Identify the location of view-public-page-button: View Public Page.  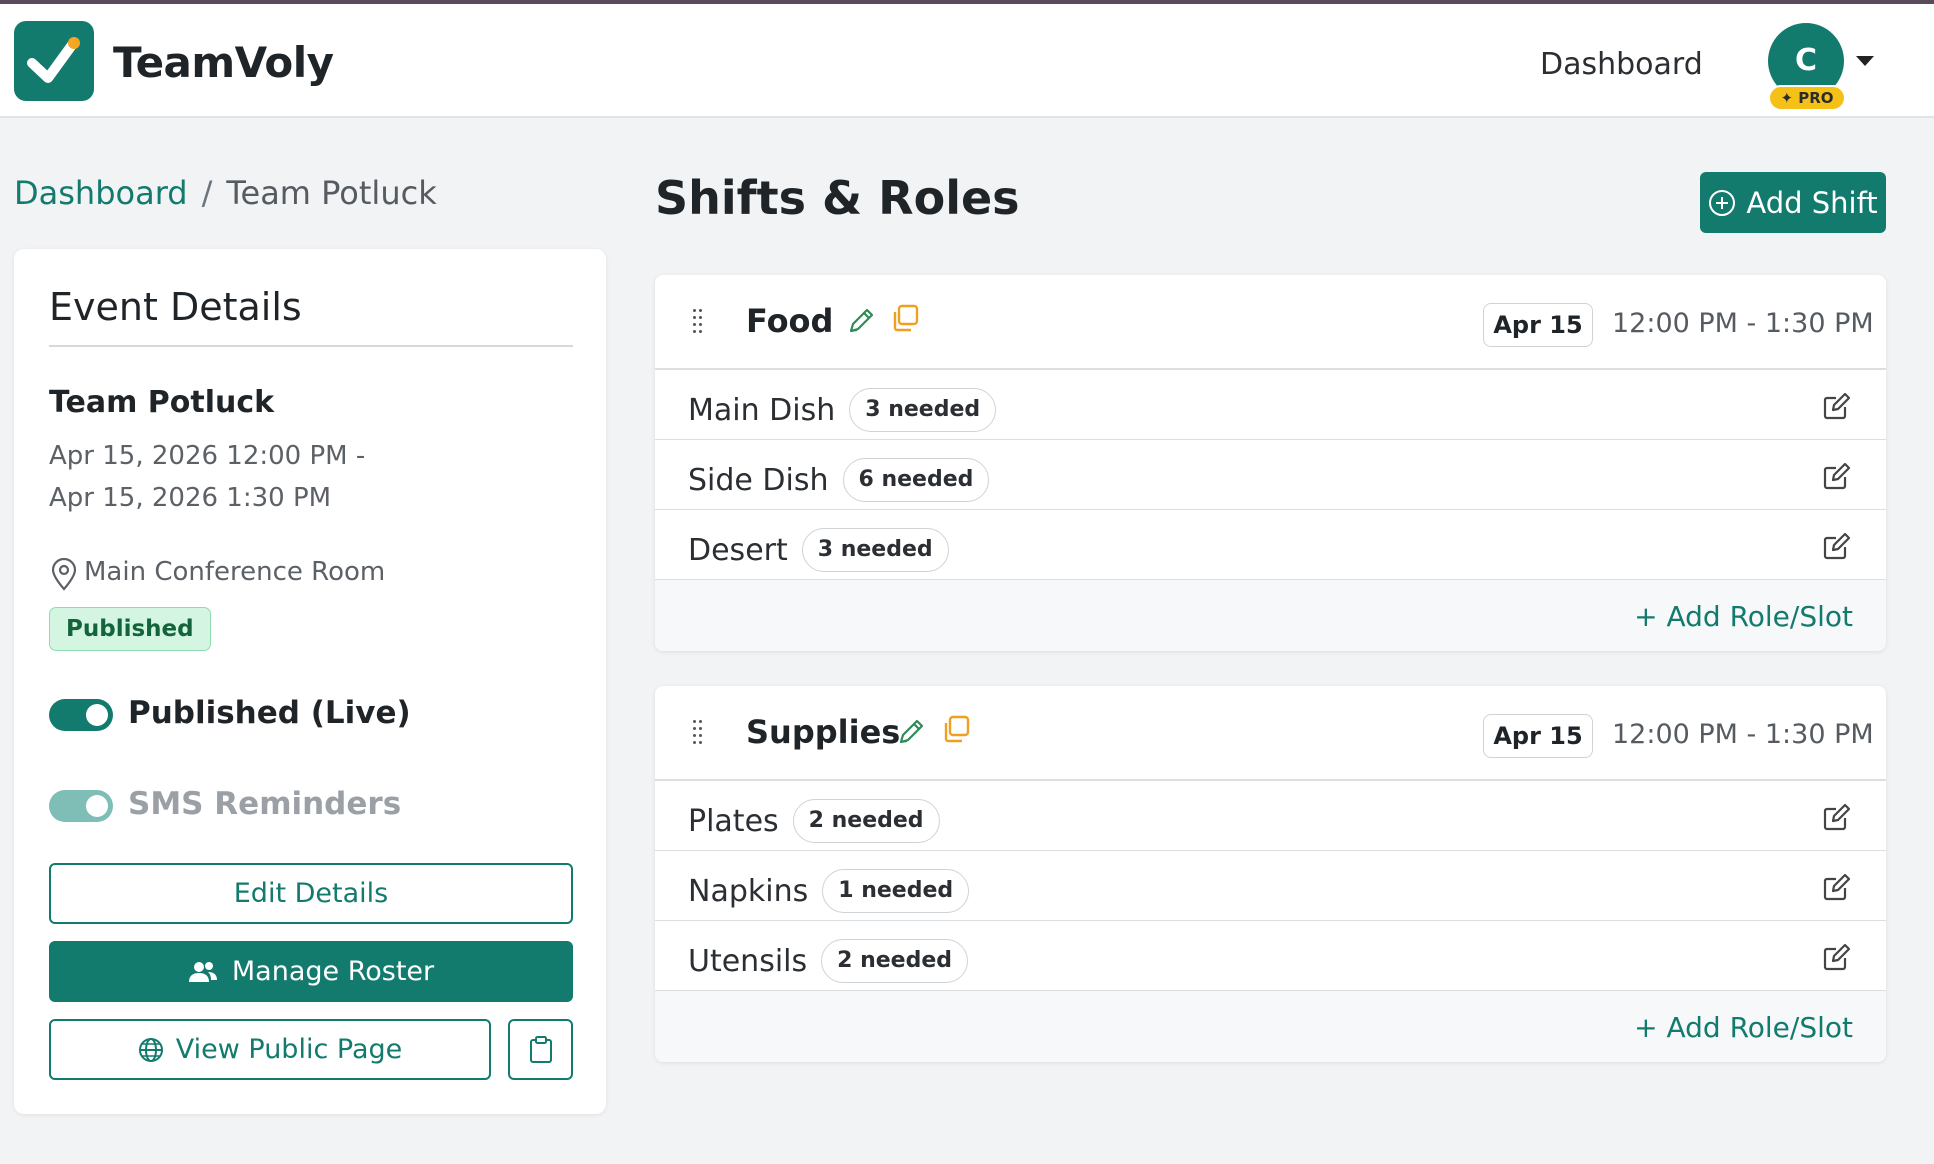
(270, 1049).